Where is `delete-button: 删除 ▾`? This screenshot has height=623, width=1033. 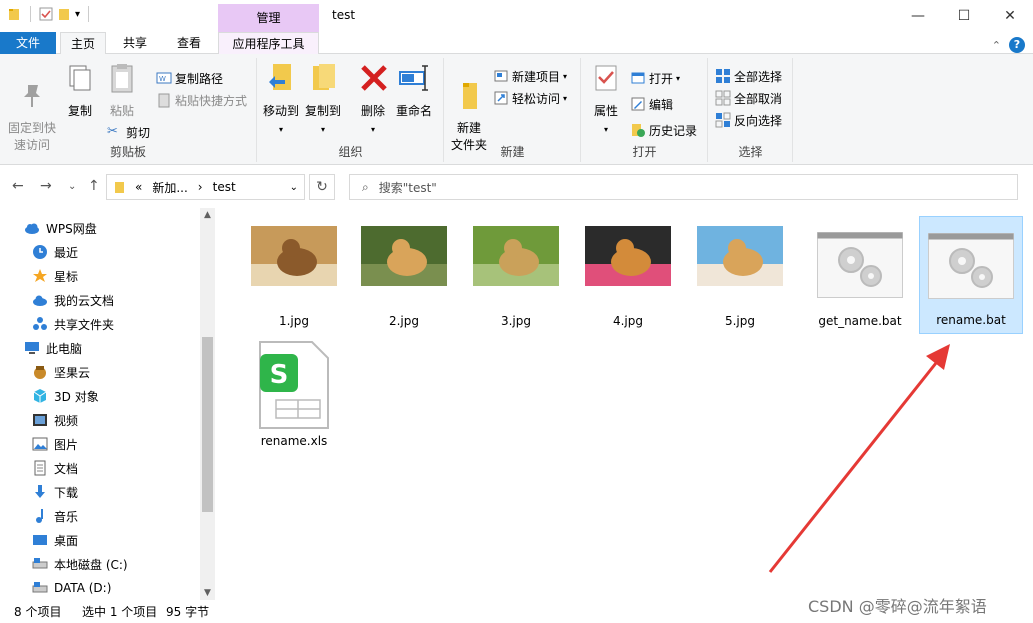 delete-button: 删除 ▾ is located at coordinates (373, 100).